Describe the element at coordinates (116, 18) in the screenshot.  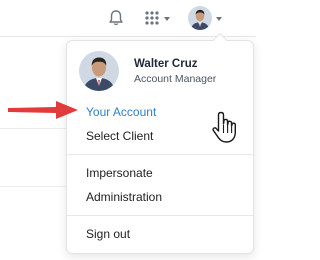
I see `bell-icon` at that location.